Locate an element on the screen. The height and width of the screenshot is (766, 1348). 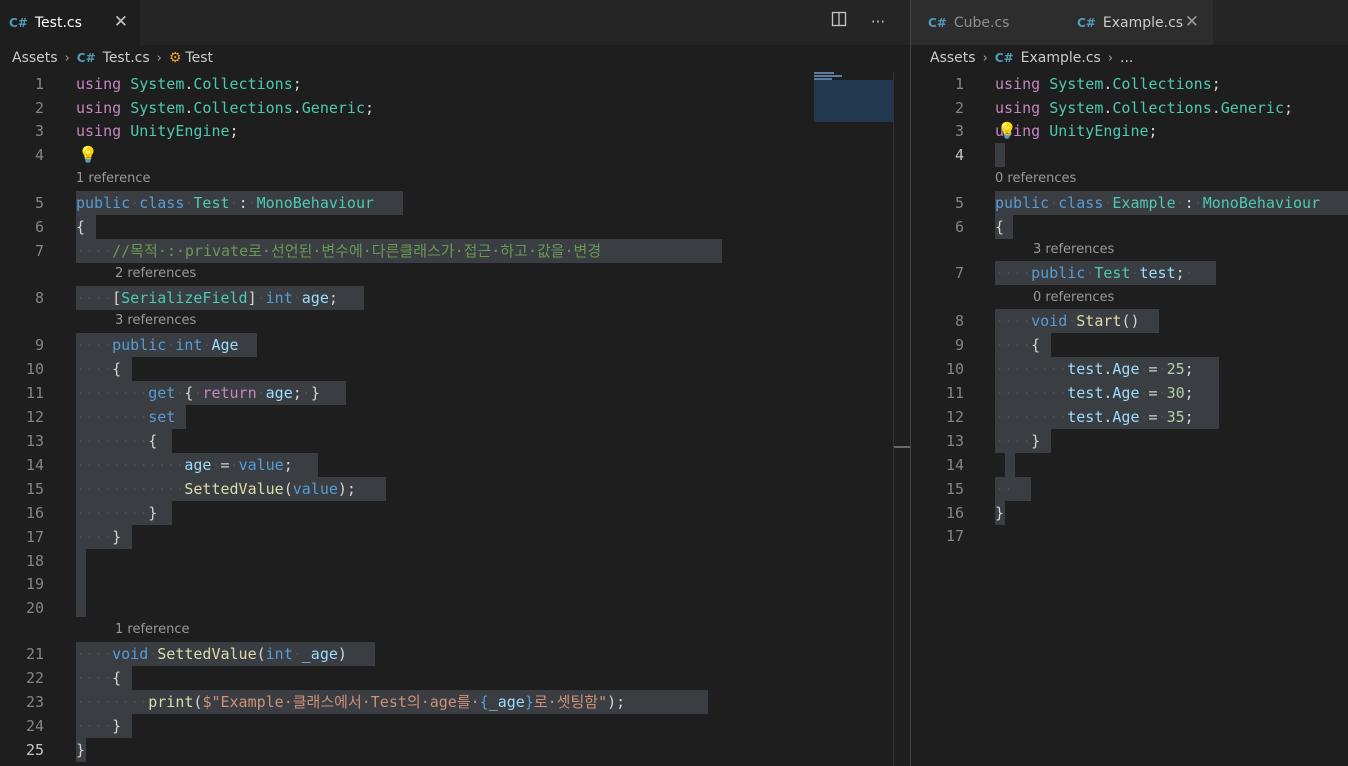
tab-bar-left: C# Test.cs ✕ ··· is located at coordinates (455, 22).